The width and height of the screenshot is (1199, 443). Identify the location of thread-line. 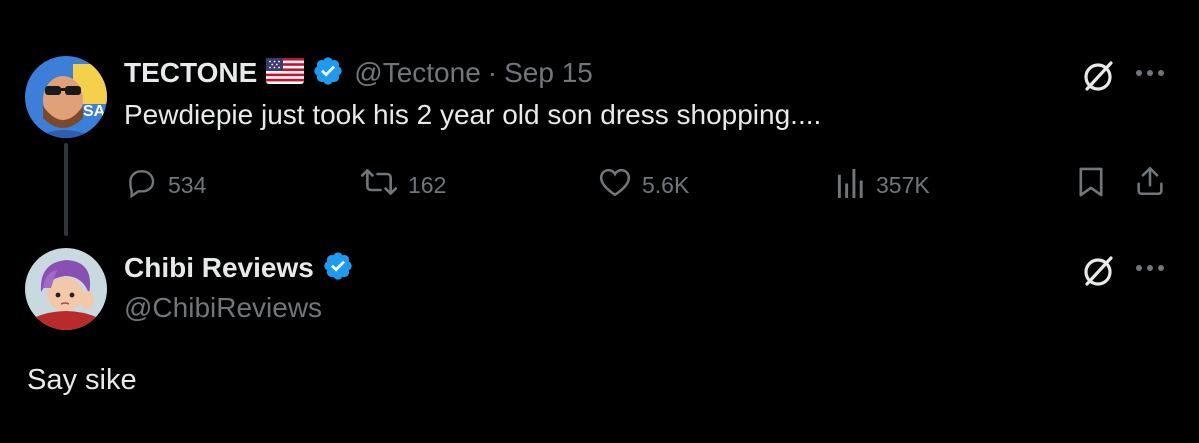
(66, 189).